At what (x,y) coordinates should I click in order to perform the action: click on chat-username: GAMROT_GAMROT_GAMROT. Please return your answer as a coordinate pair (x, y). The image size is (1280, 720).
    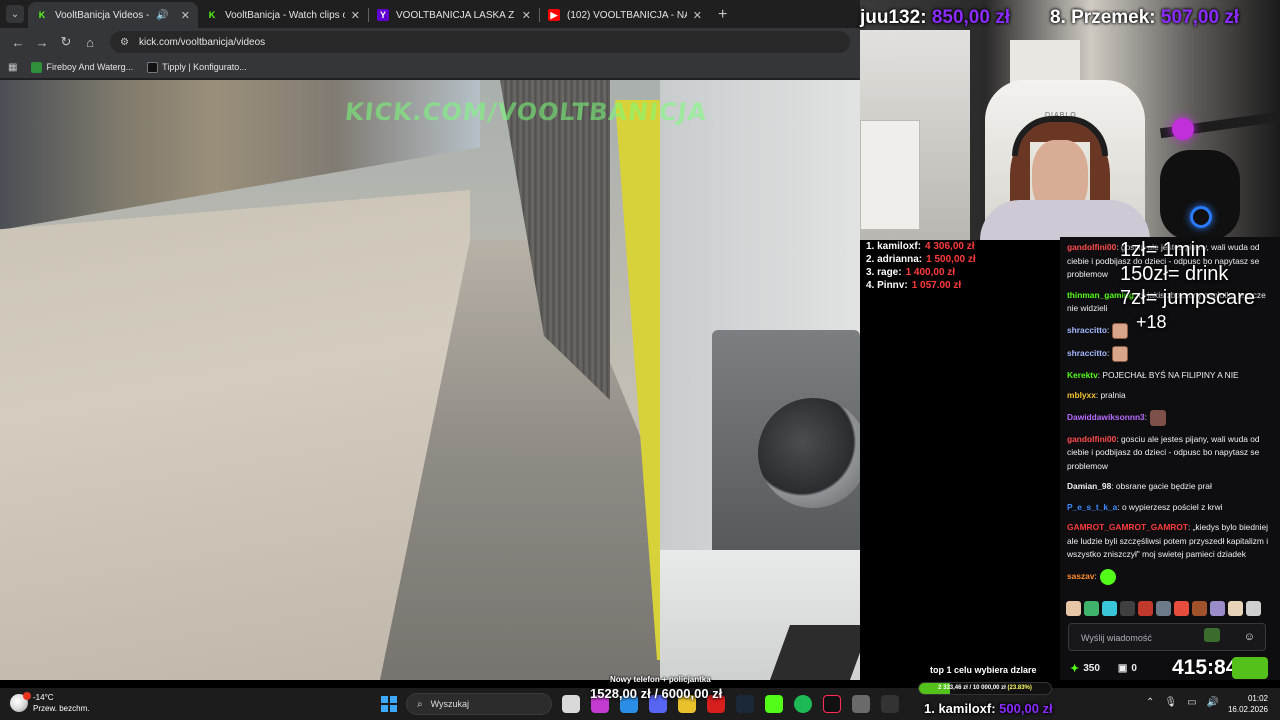
    Looking at the image, I should click on (1127, 527).